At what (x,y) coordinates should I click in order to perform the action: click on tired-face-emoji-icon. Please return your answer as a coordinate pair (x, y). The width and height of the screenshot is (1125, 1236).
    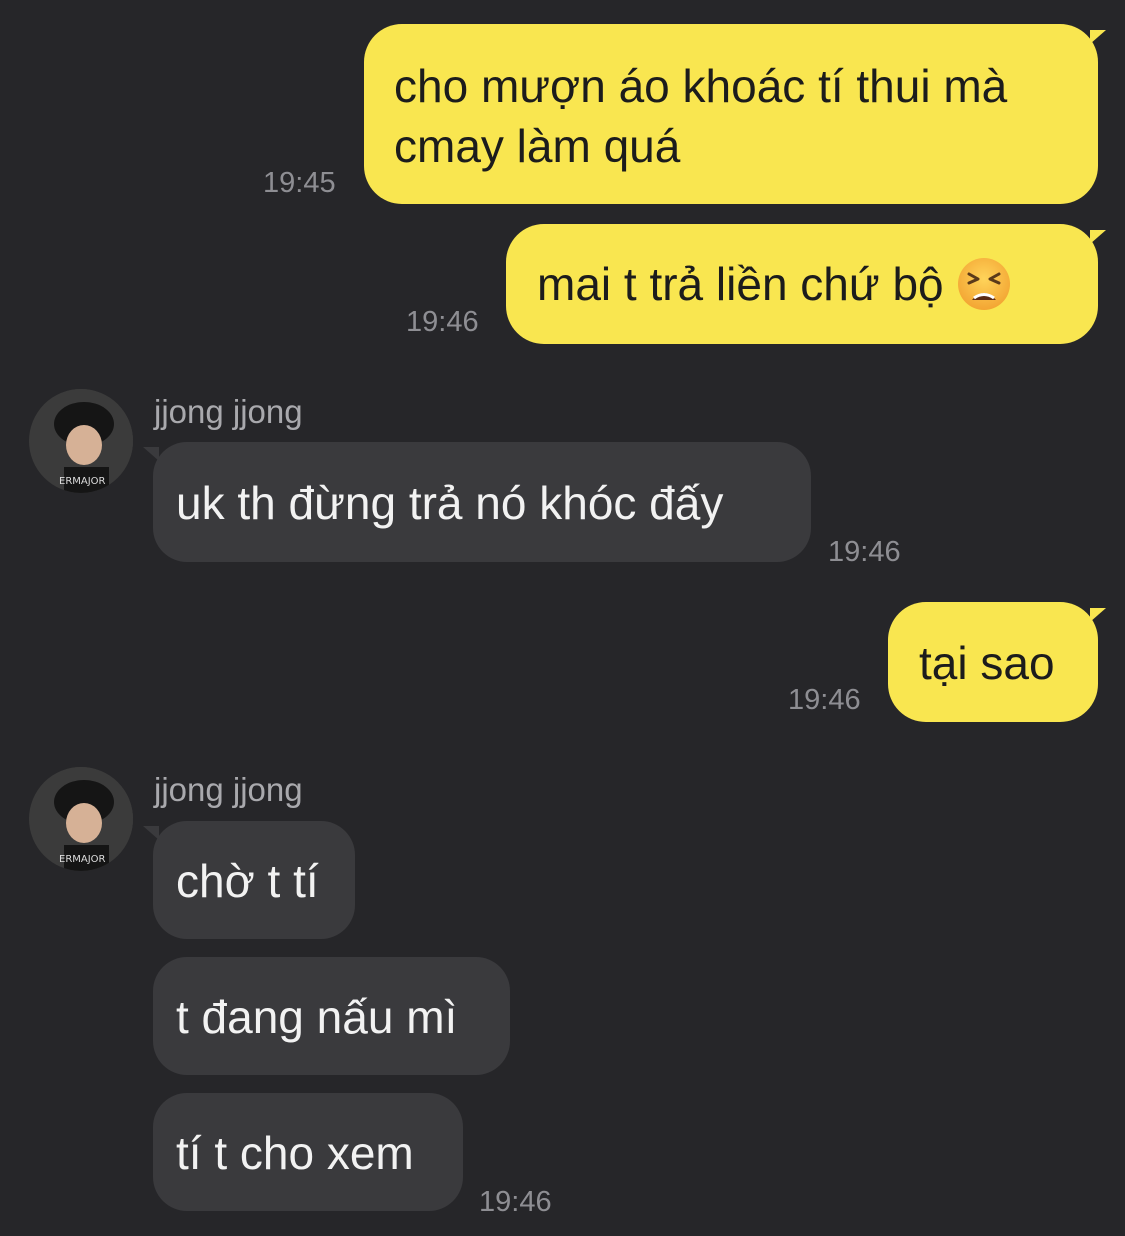
    Looking at the image, I should click on (984, 284).